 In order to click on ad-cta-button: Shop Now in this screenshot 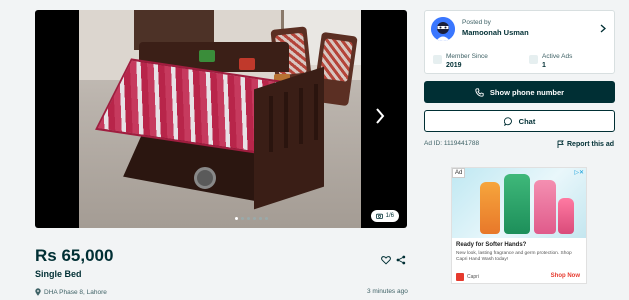, I will do `click(565, 276)`.